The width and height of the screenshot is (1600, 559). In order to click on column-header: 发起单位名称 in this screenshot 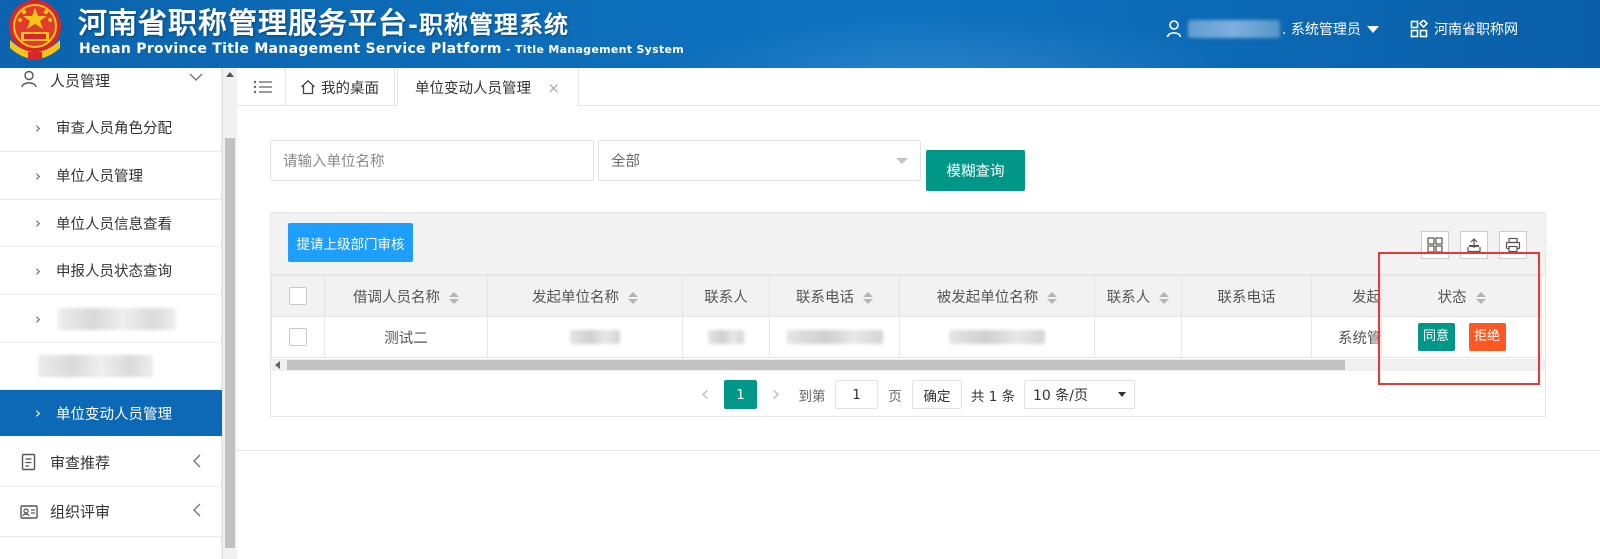, I will do `click(585, 296)`.